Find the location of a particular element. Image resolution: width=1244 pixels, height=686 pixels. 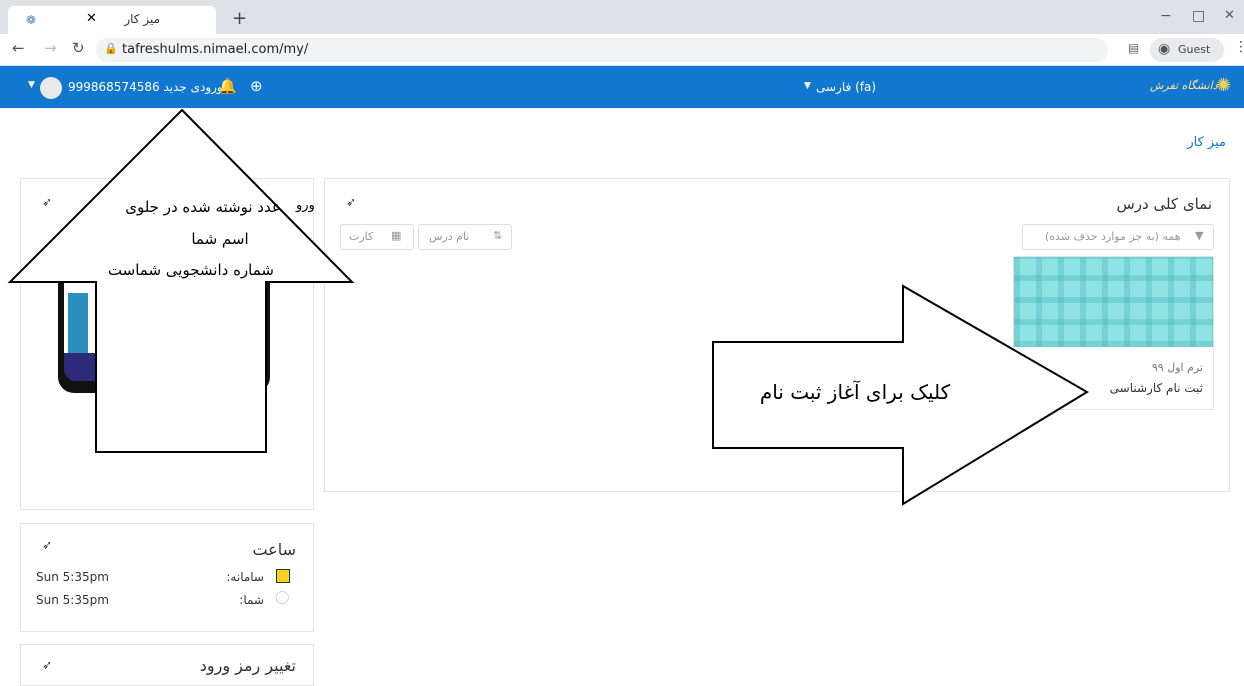

sort-dropdown: نام درس ⇅ is located at coordinates (465, 237).